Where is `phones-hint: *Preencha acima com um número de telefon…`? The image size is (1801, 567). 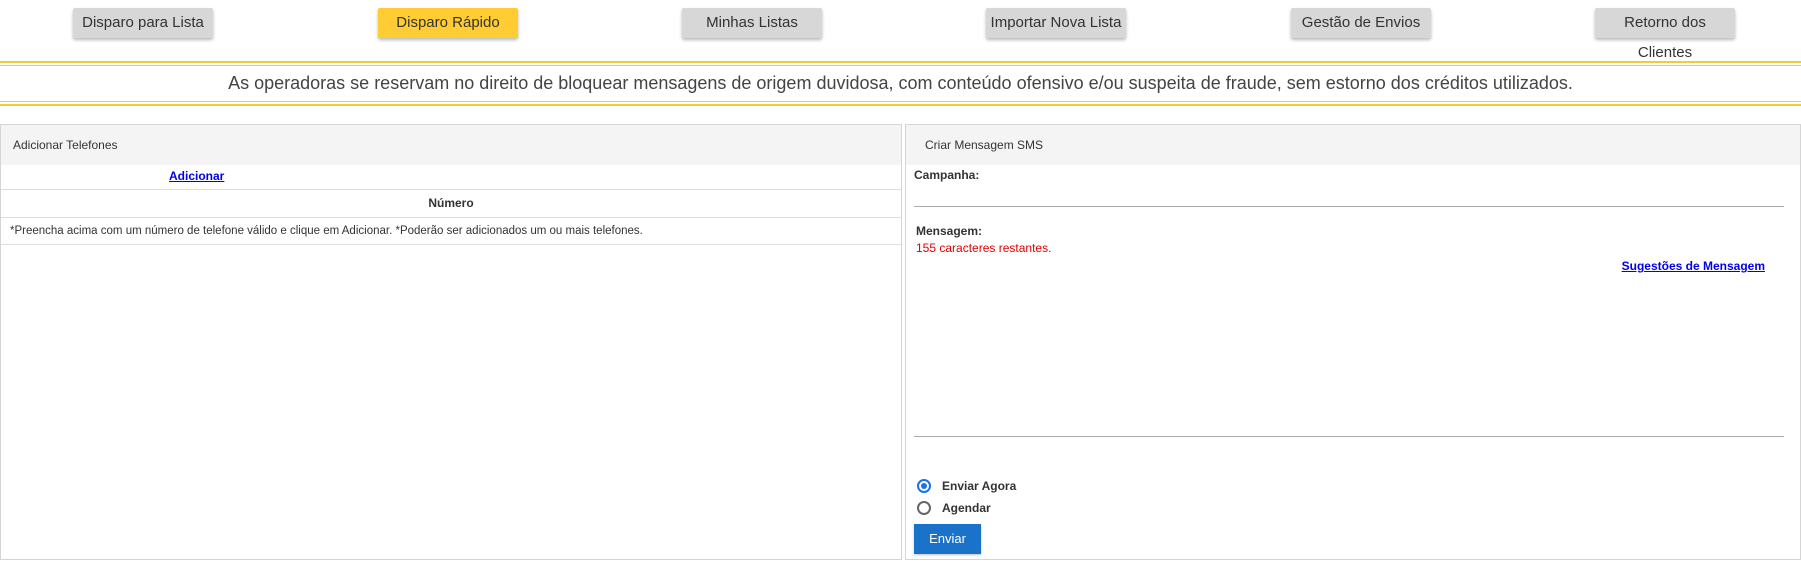
phones-hint: *Preencha acima com um número de telefon… is located at coordinates (451, 231).